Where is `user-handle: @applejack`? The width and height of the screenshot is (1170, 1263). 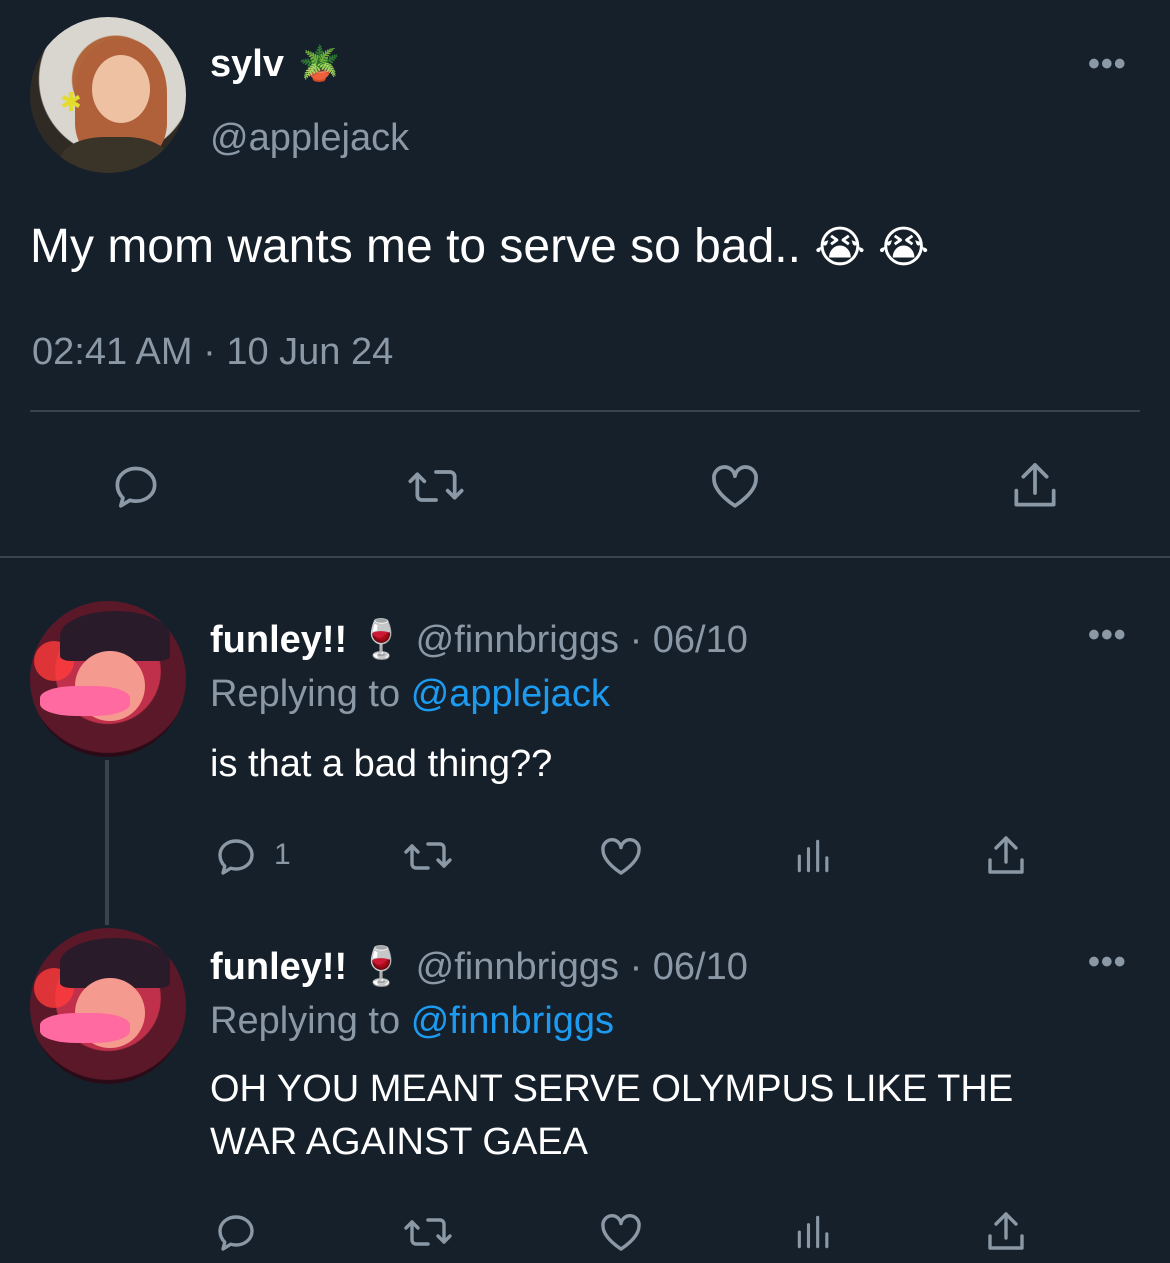 user-handle: @applejack is located at coordinates (309, 138).